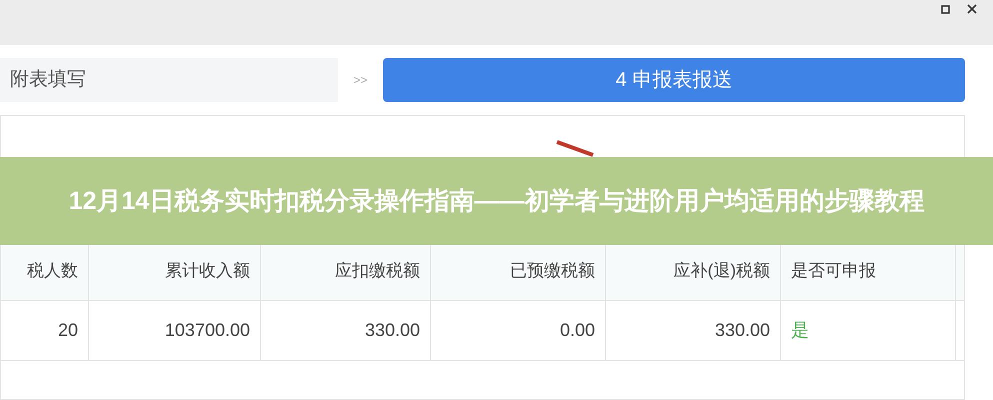  I want to click on table-cell: 0.00, so click(518, 330).